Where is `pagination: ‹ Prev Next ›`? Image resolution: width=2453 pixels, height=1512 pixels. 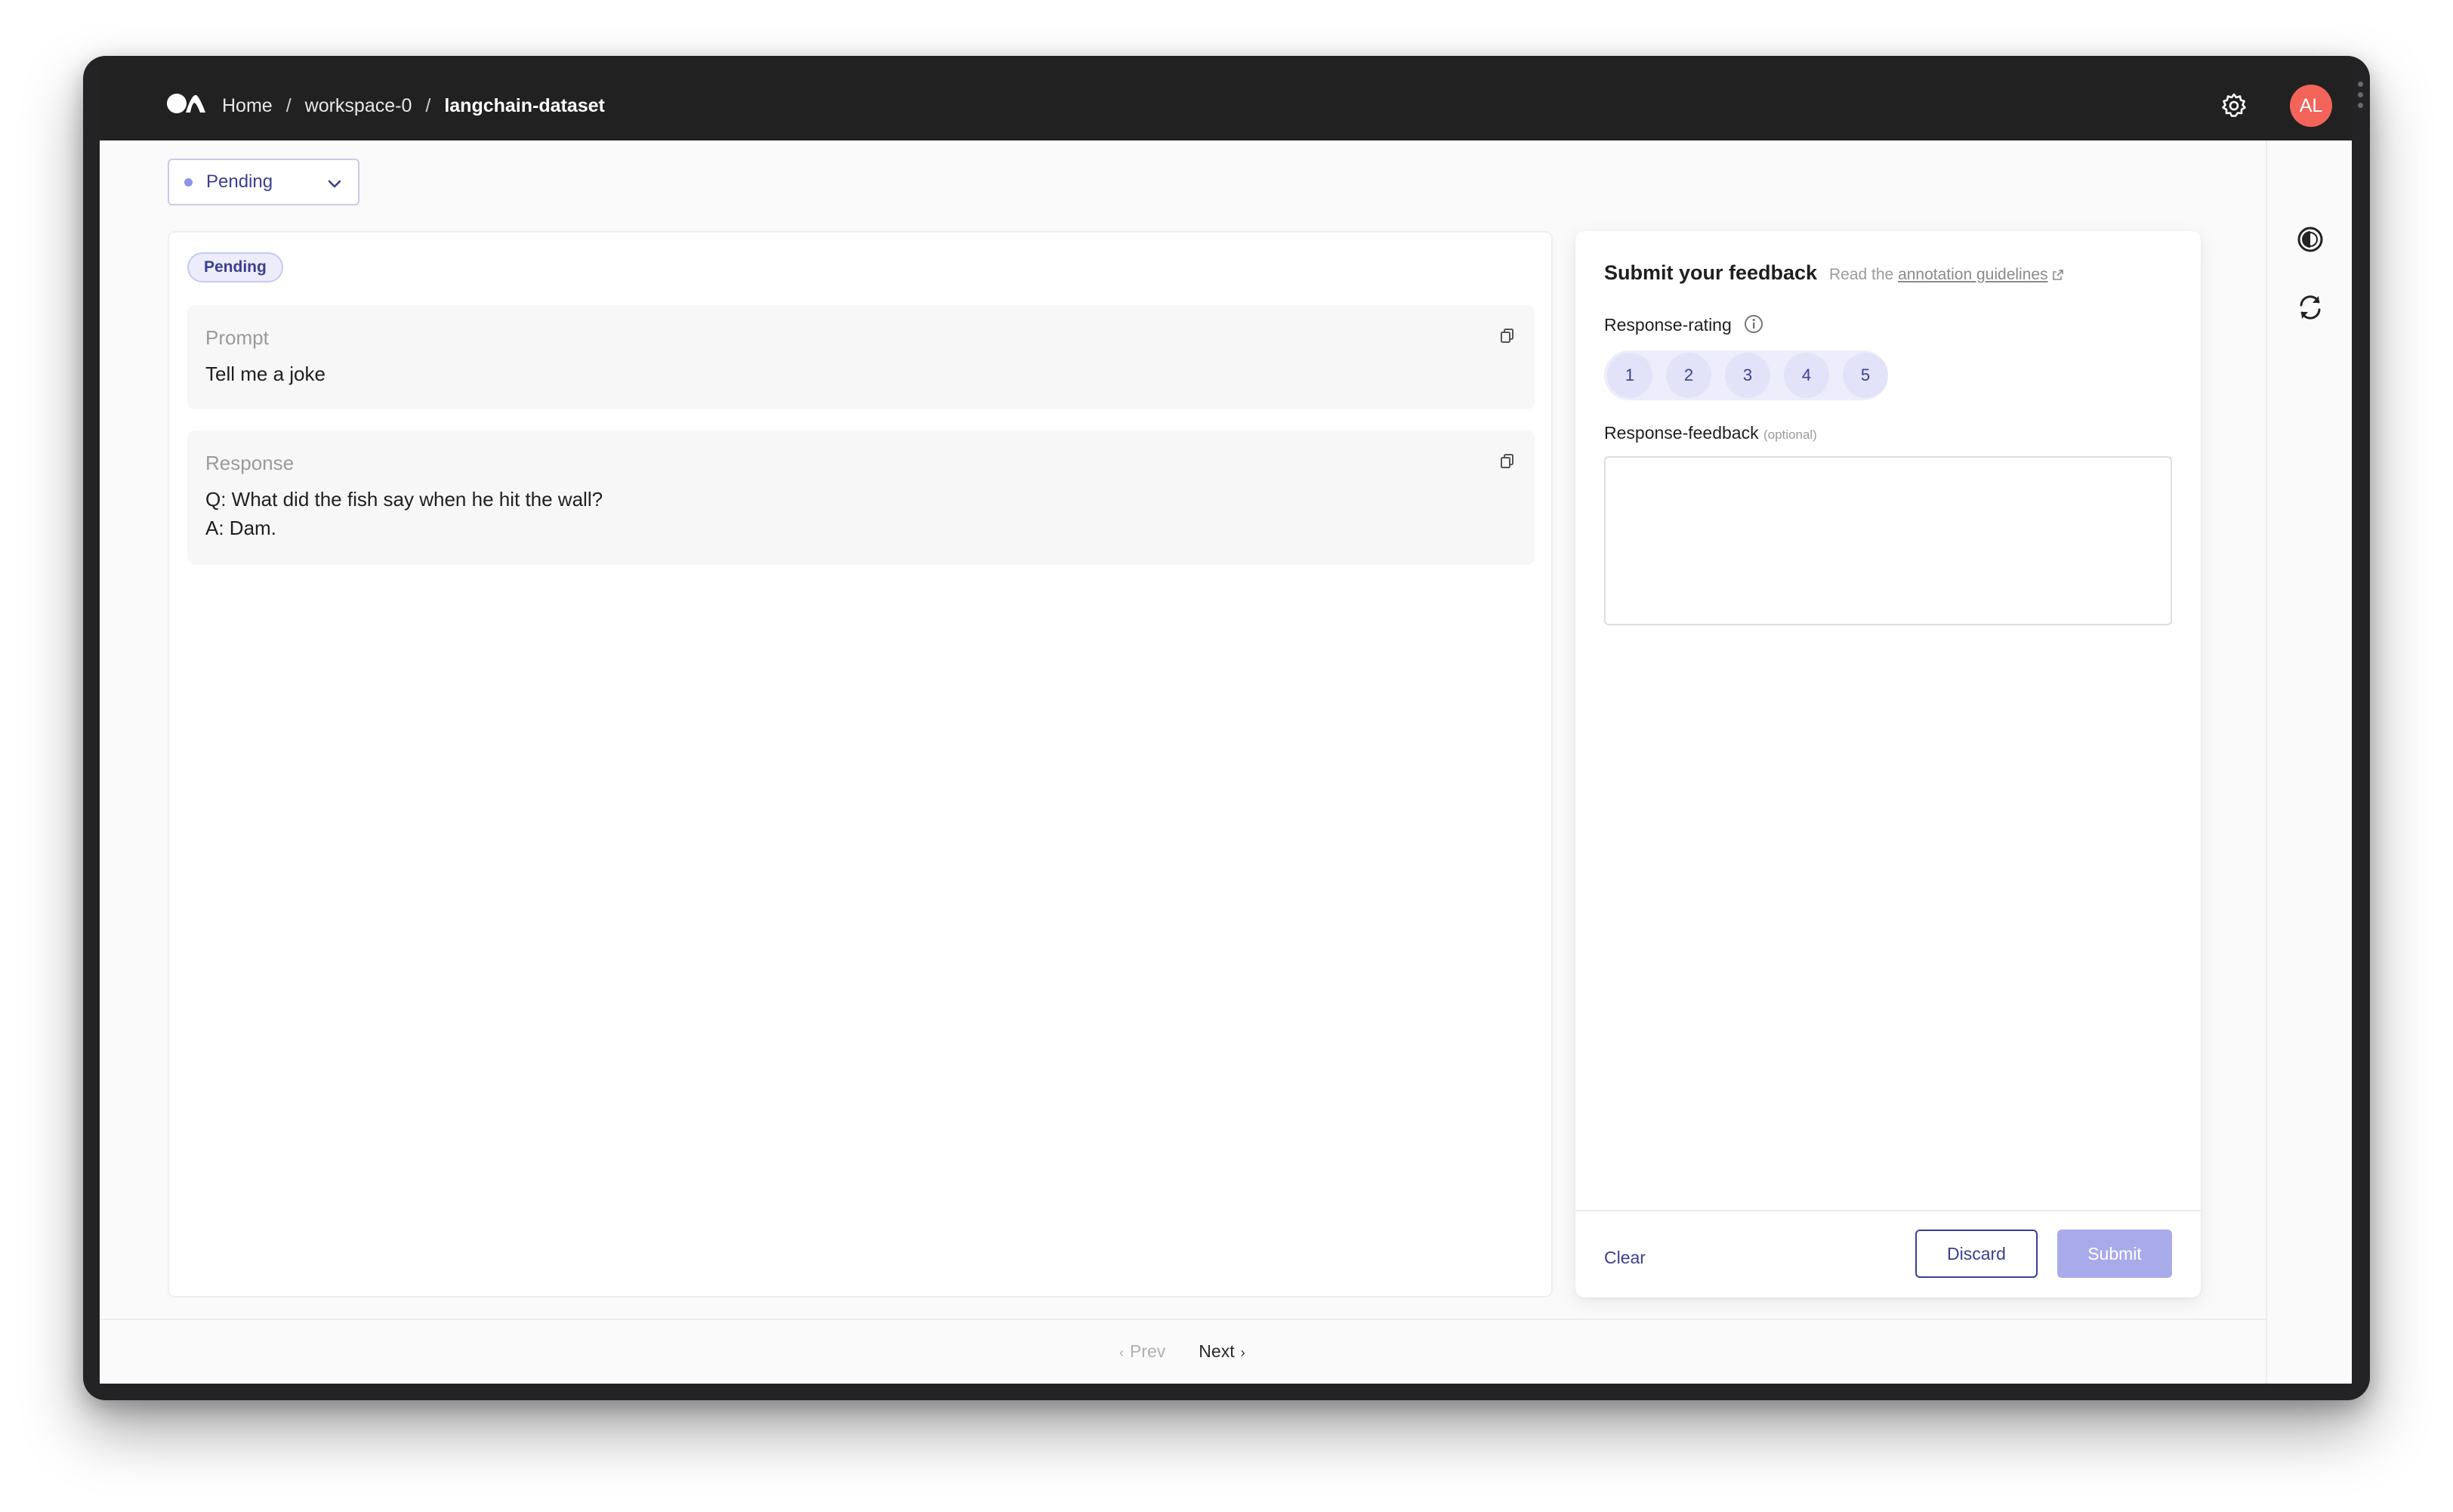 pagination: ‹ Prev Next › is located at coordinates (1182, 1351).